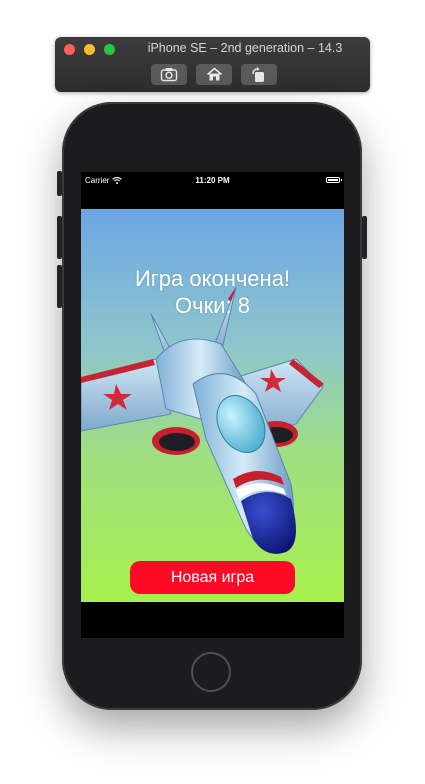 The width and height of the screenshot is (425, 784). I want to click on zoom-window-button, so click(109, 49).